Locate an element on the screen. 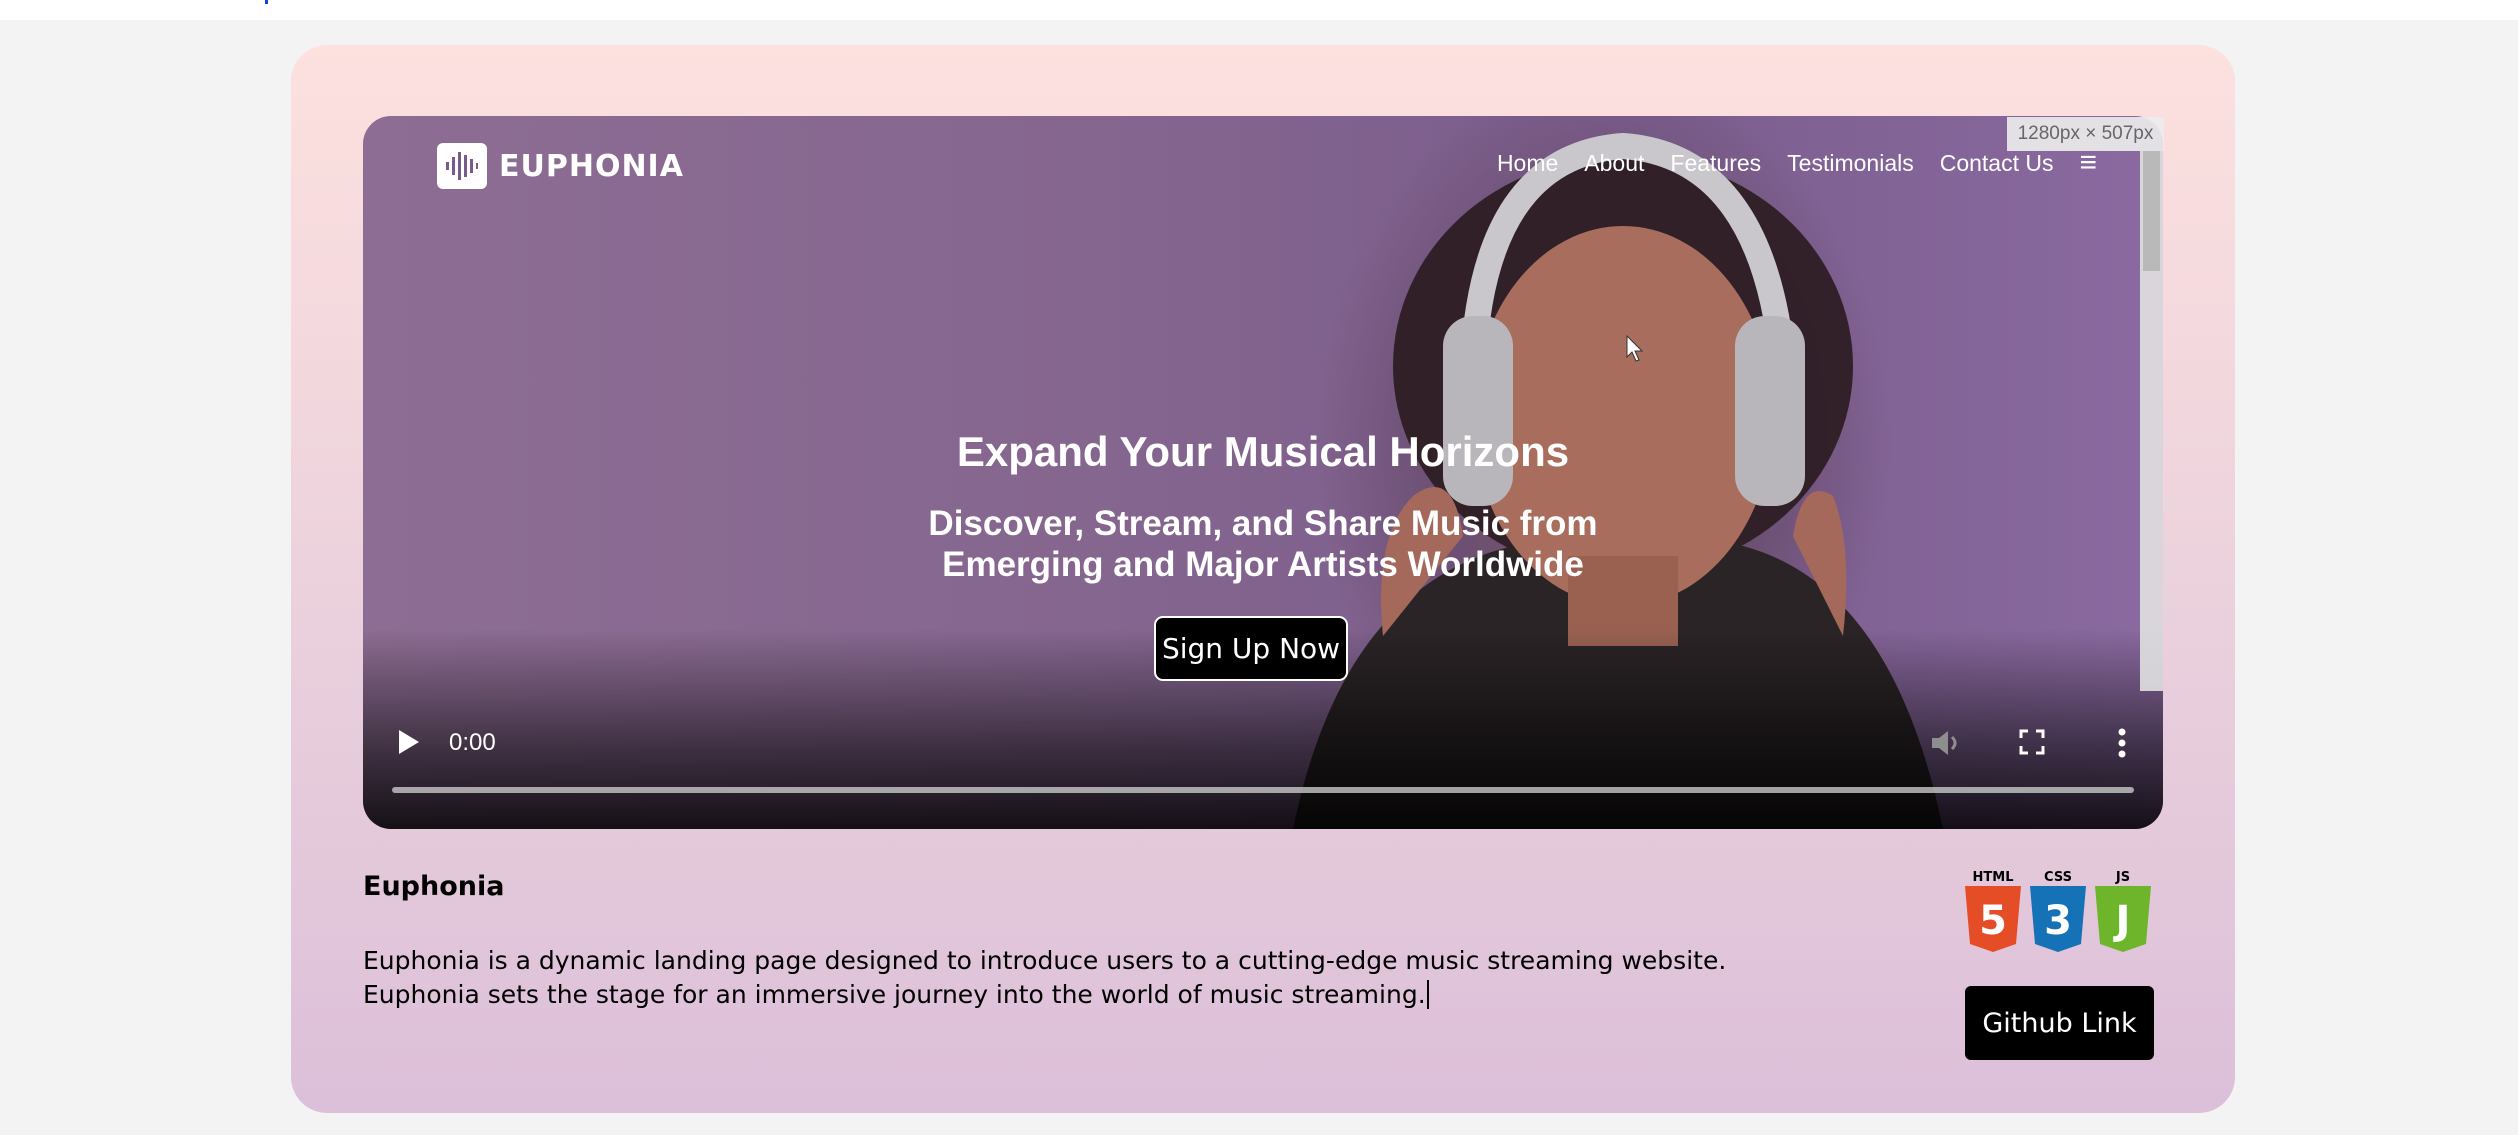 The width and height of the screenshot is (2518, 1135). more-options-icon is located at coordinates (2122, 743).